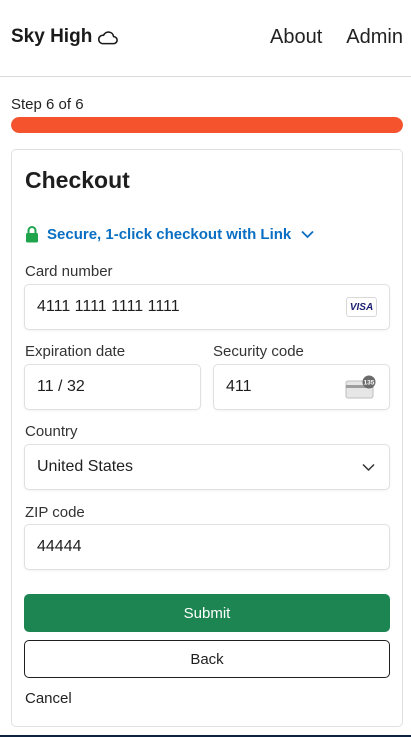  What do you see at coordinates (205, 38) in the screenshot?
I see `site-header: Sky High About Admin` at bounding box center [205, 38].